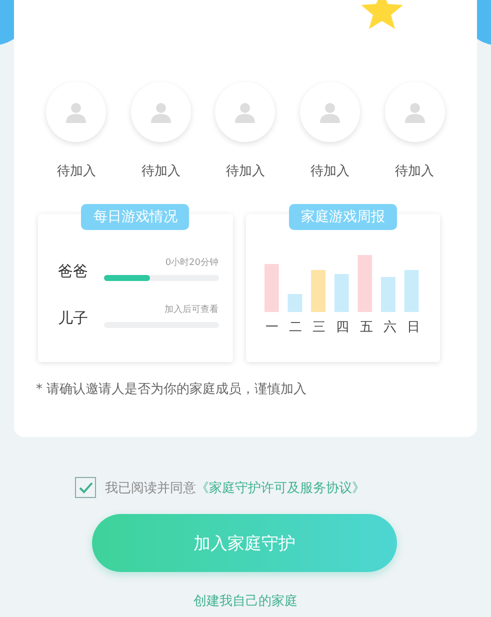 The image size is (491, 617). Describe the element at coordinates (295, 327) in the screenshot. I see `day-label: 二` at that location.